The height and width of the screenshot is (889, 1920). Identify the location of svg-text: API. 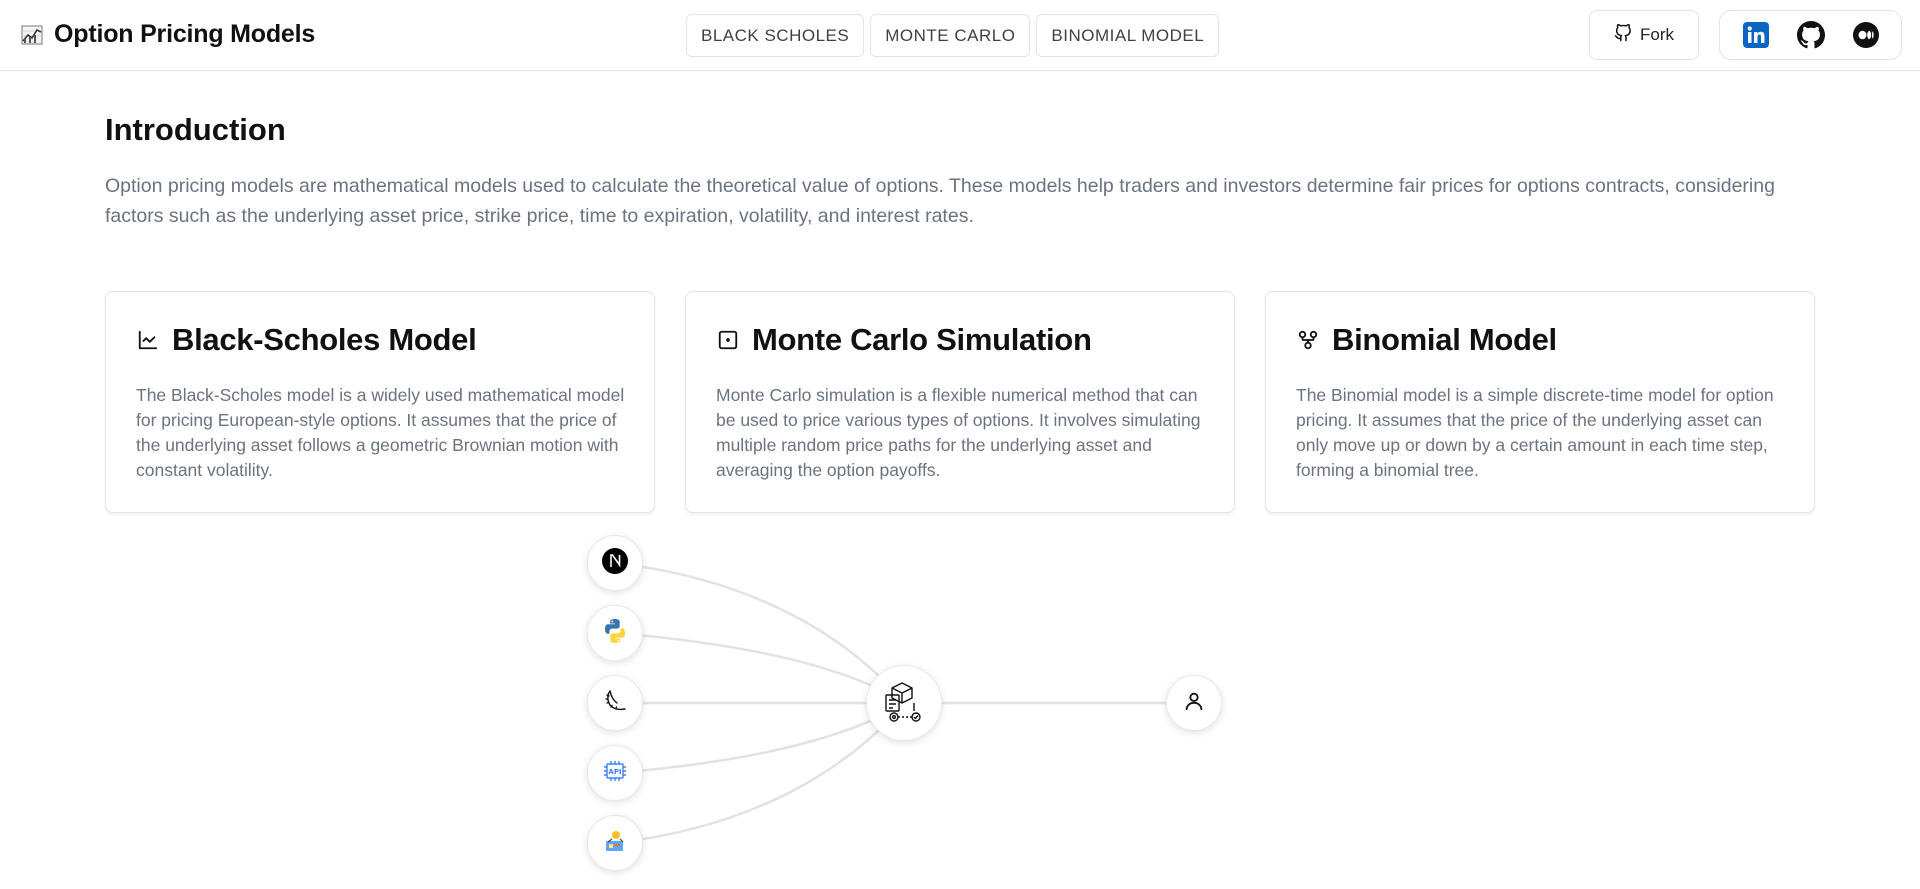
(614, 772).